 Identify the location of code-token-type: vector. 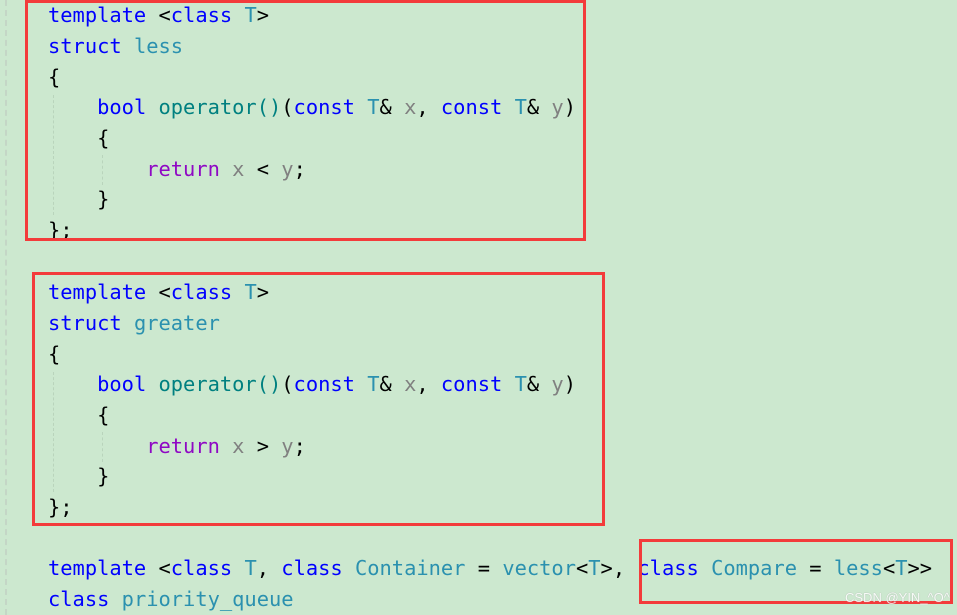
(539, 568).